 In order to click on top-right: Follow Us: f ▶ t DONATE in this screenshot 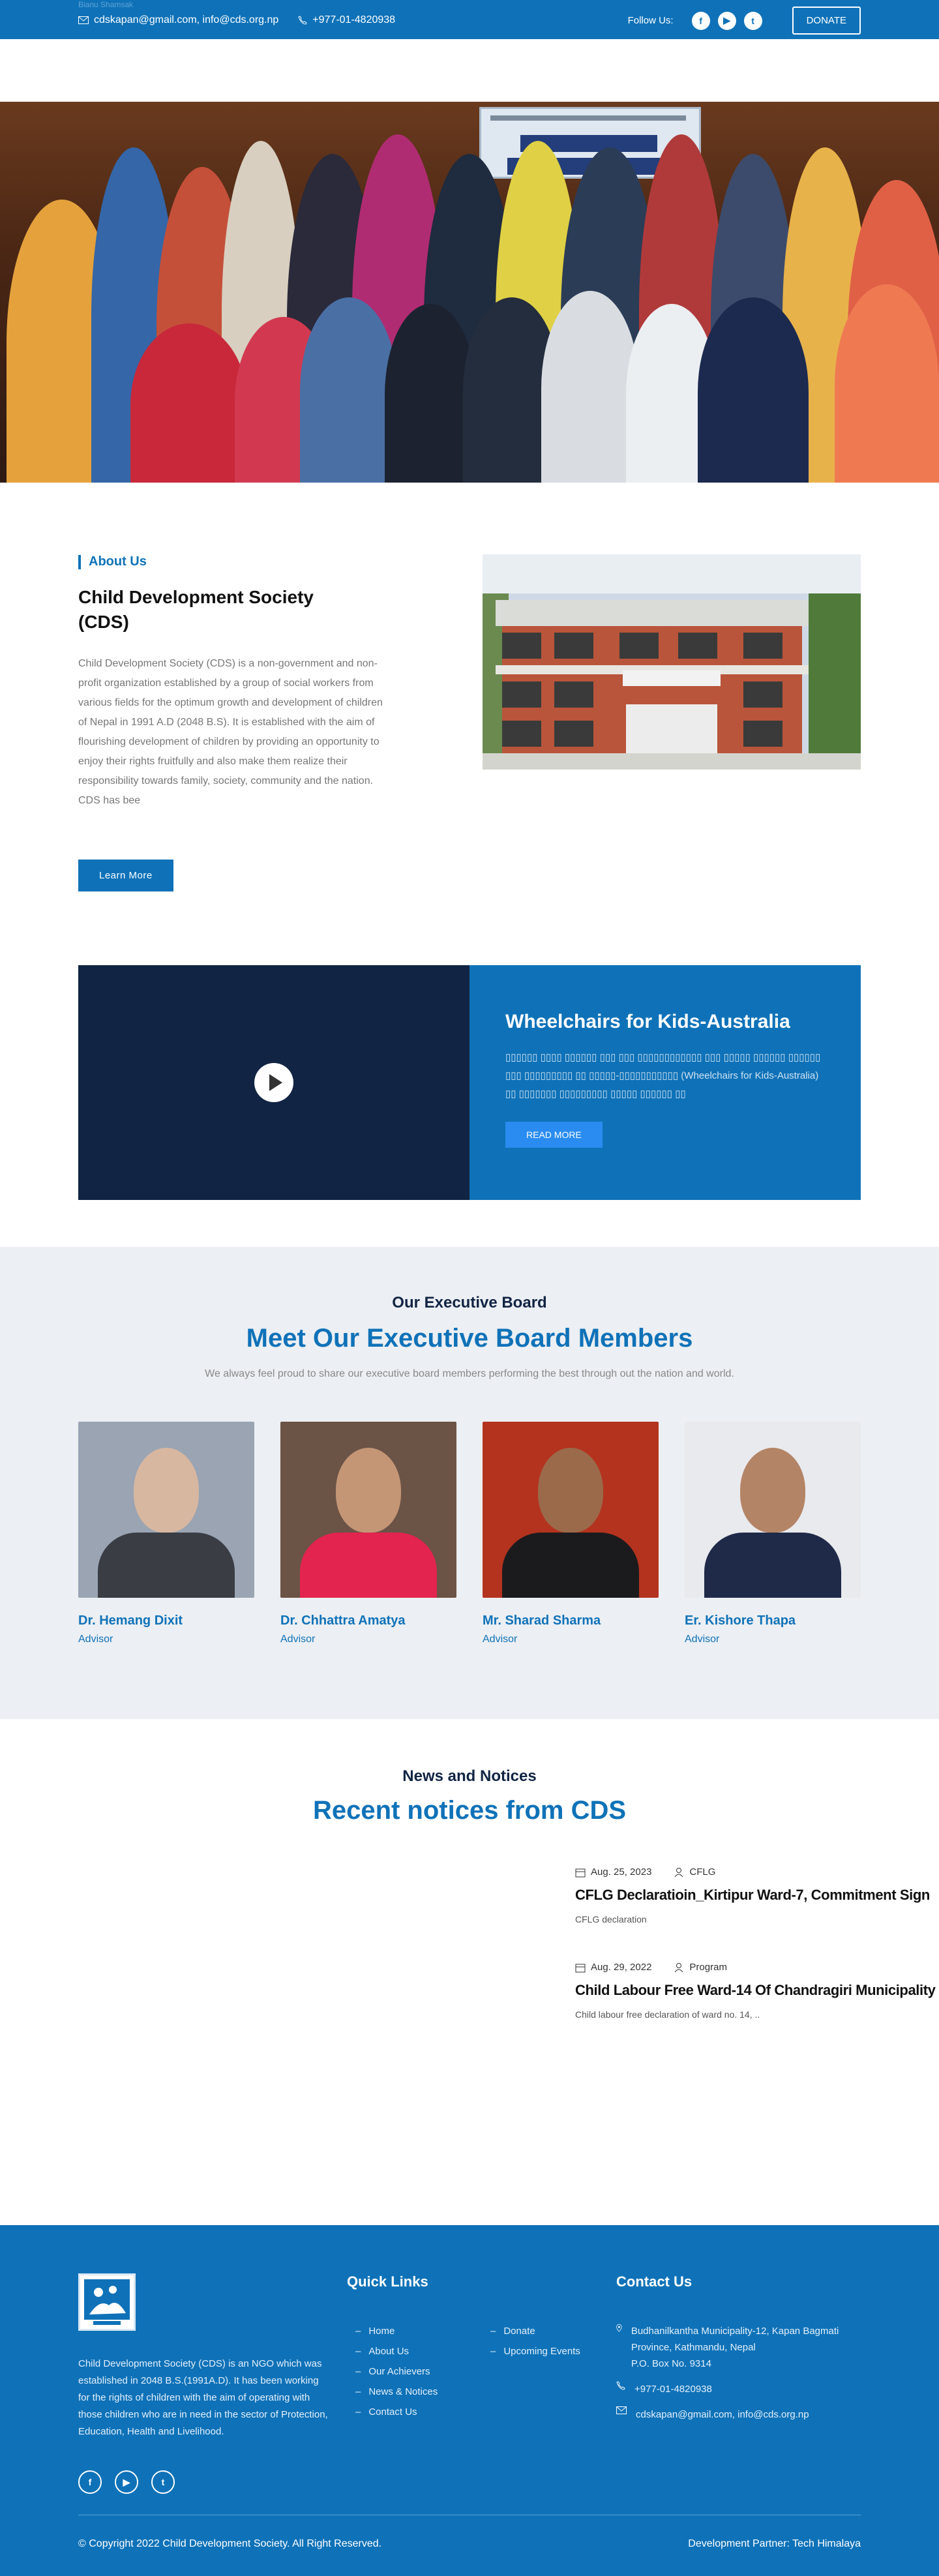, I will do `click(744, 21)`.